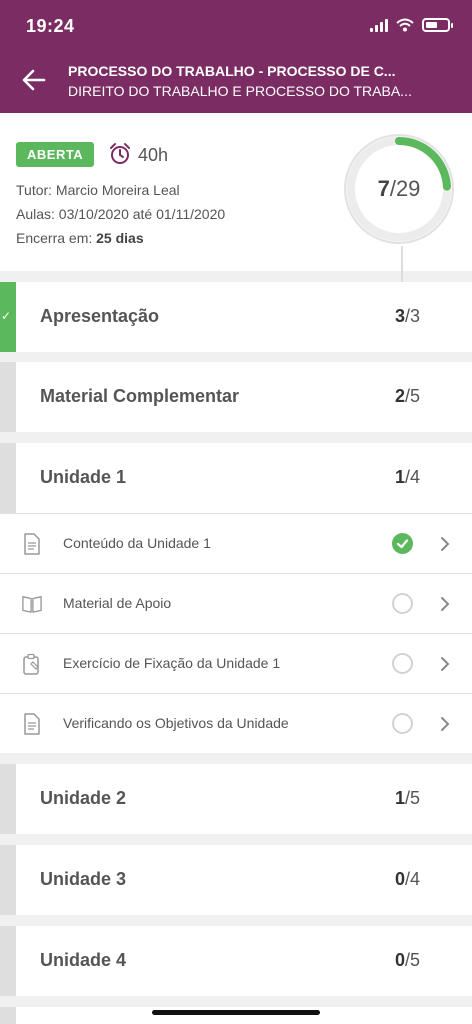 The image size is (472, 1024). I want to click on tutor-text: Tutor: Marcio Moreira Leal, so click(98, 190).